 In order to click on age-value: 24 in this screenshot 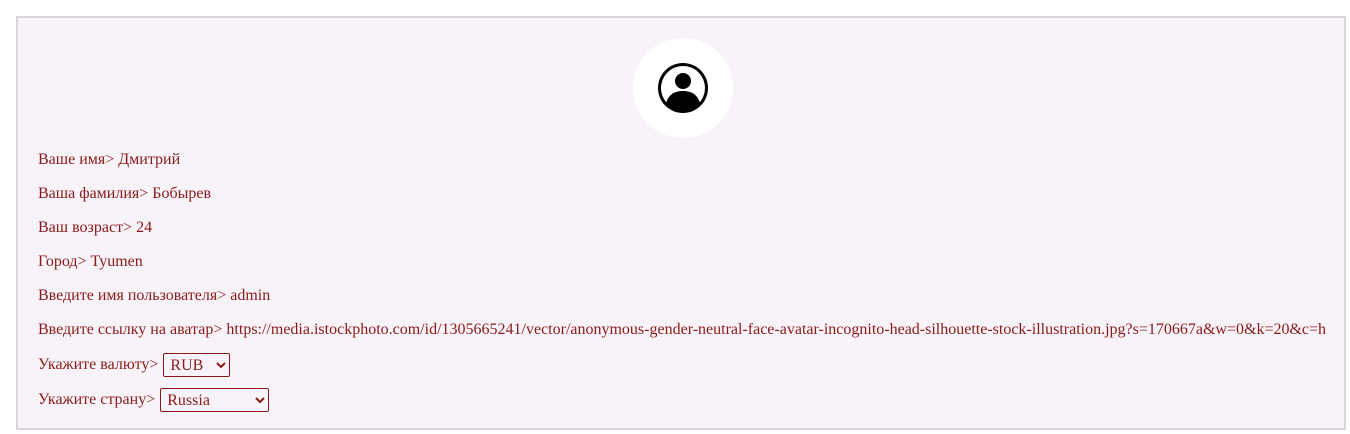, I will do `click(144, 227)`.